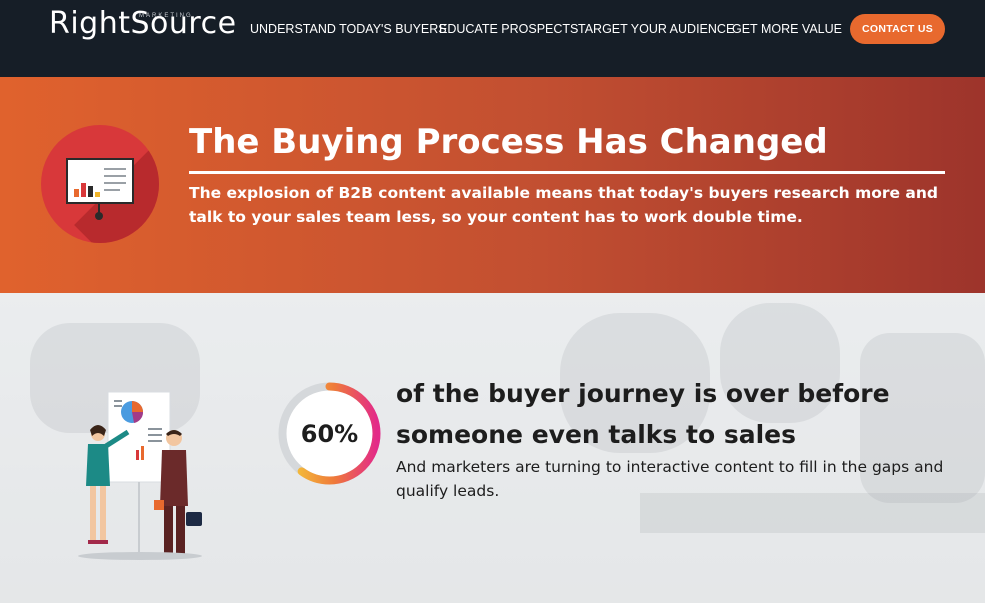 The width and height of the screenshot is (985, 603). I want to click on business-presentation-illustration, so click(140, 475).